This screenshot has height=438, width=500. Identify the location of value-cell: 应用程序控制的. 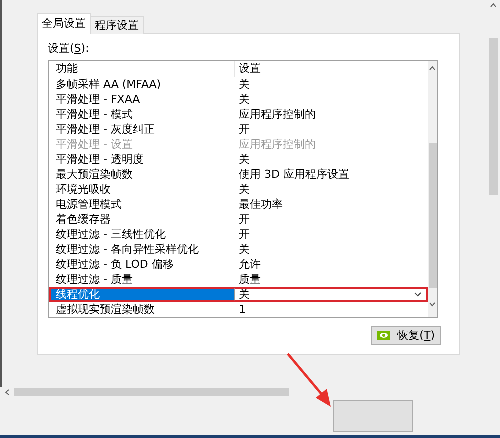
(331, 114).